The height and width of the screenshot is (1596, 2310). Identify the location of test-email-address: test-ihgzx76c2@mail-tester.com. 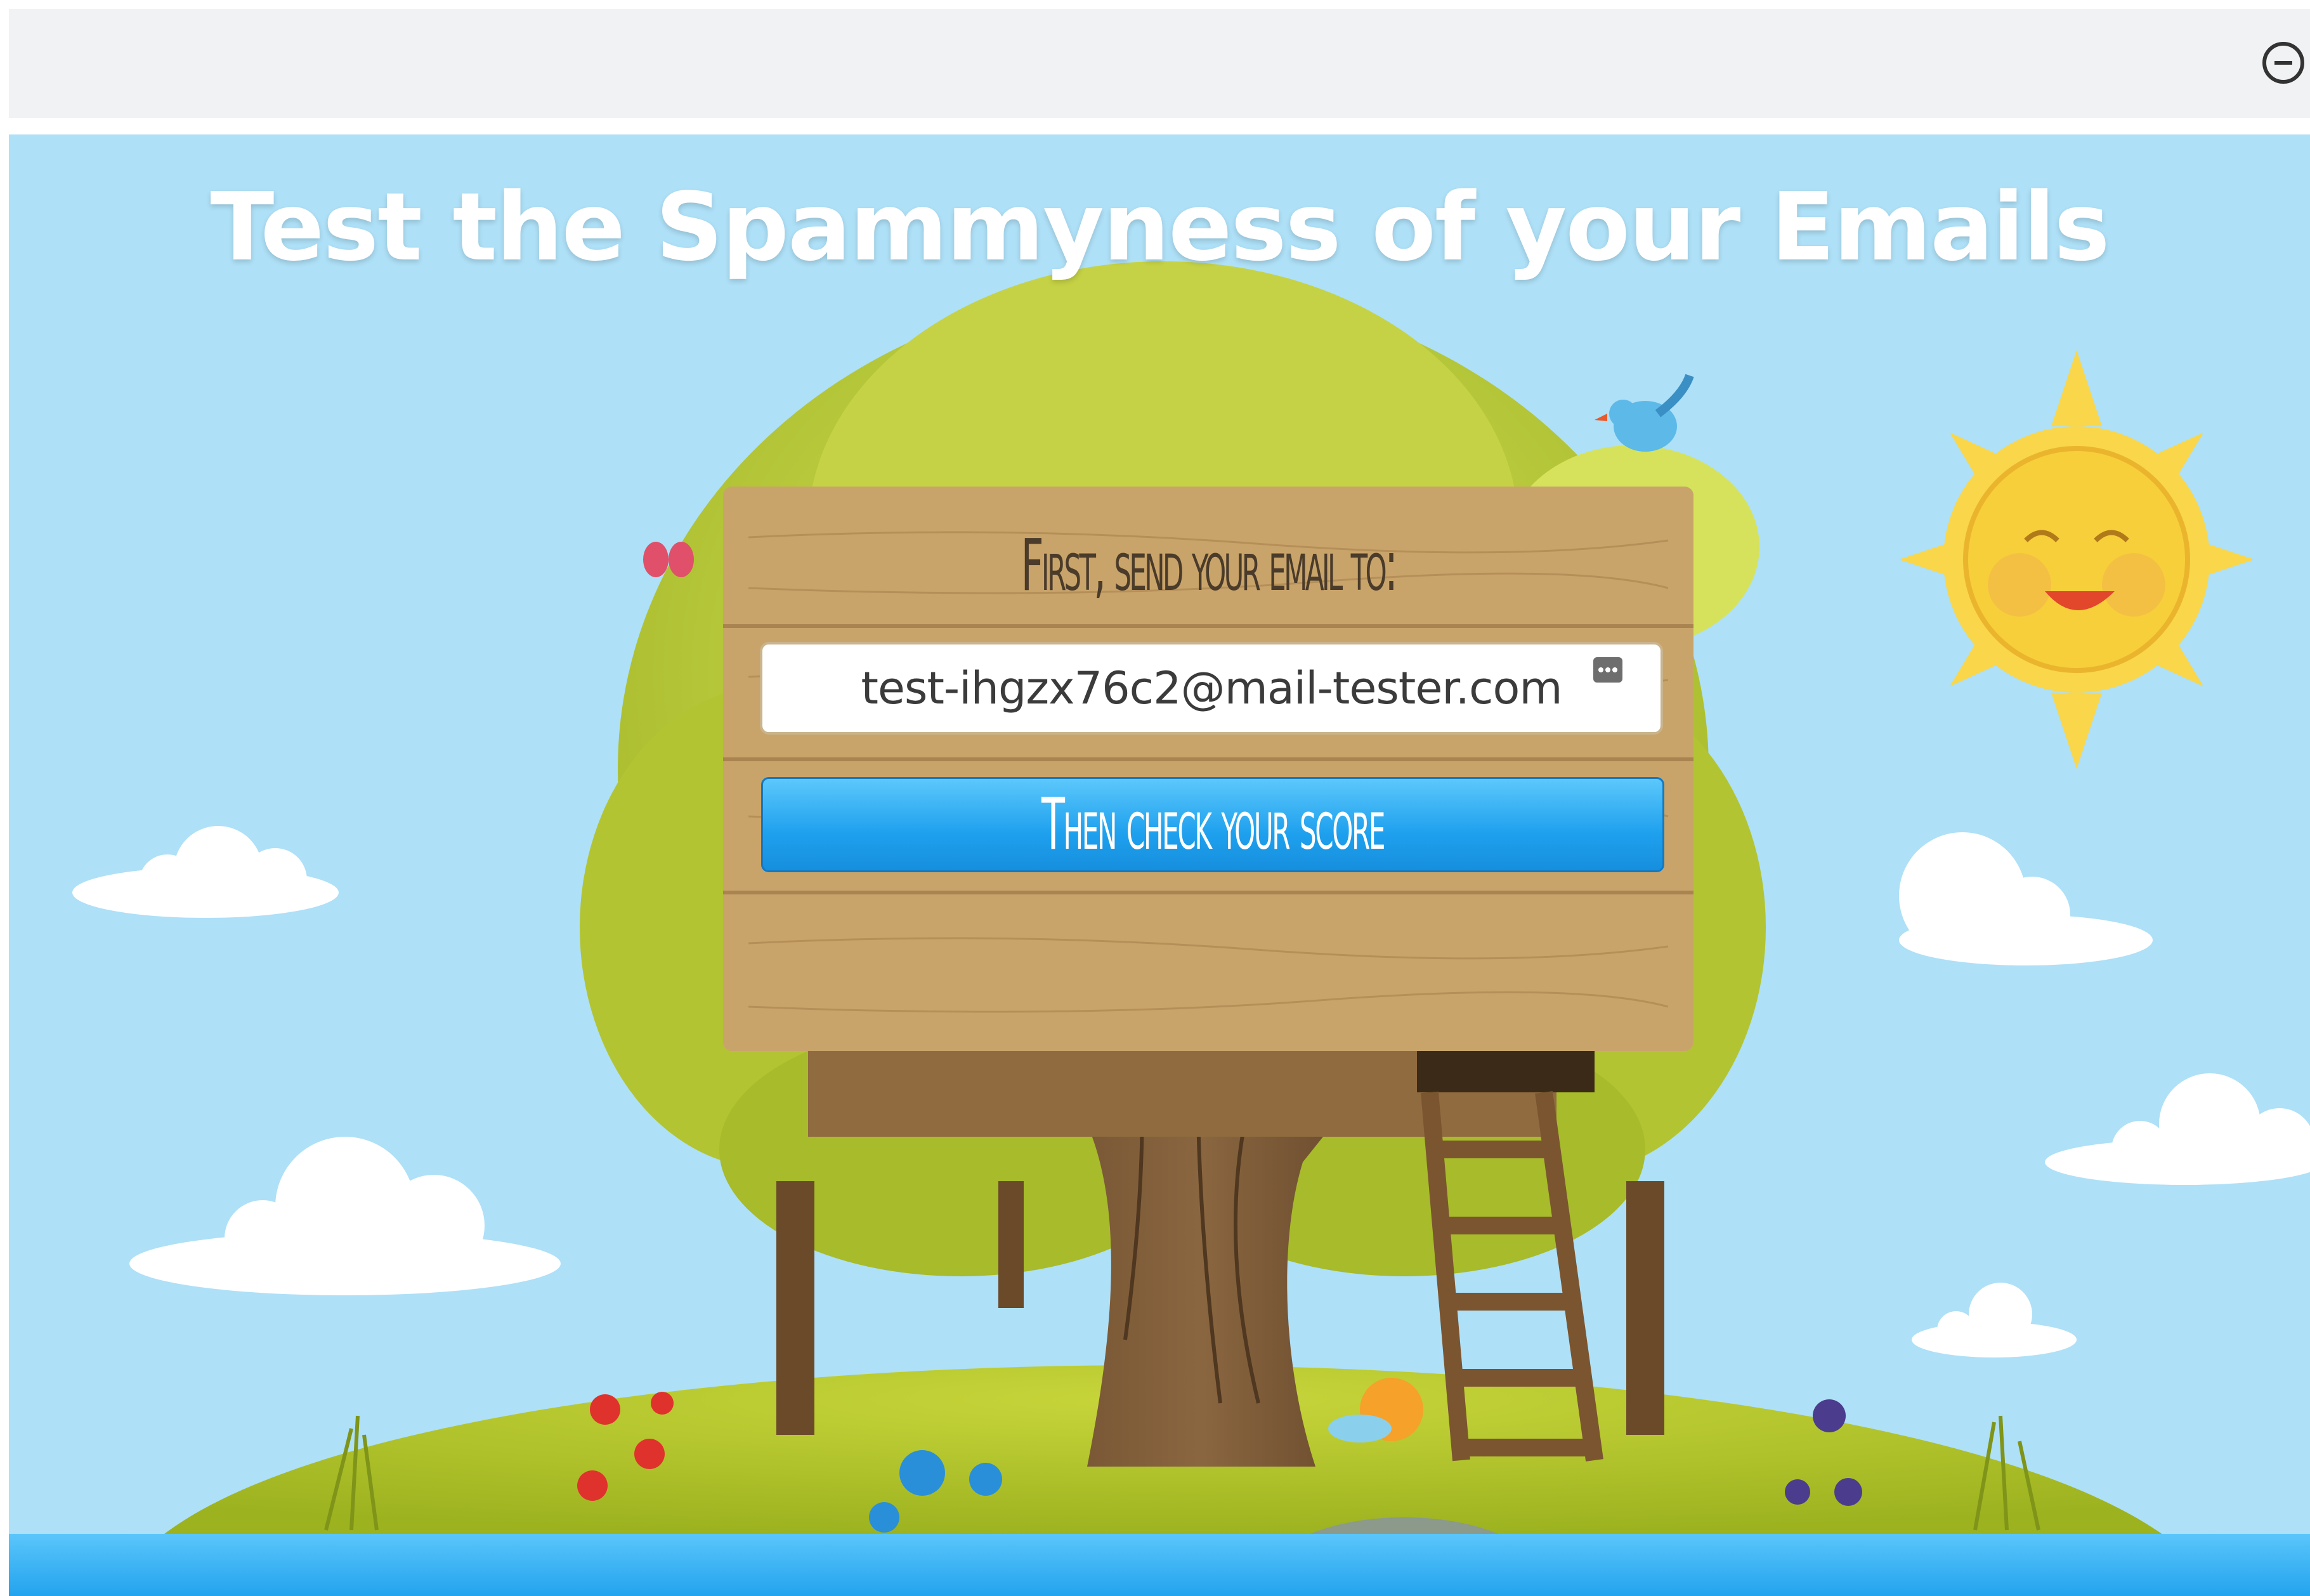
(1211, 688).